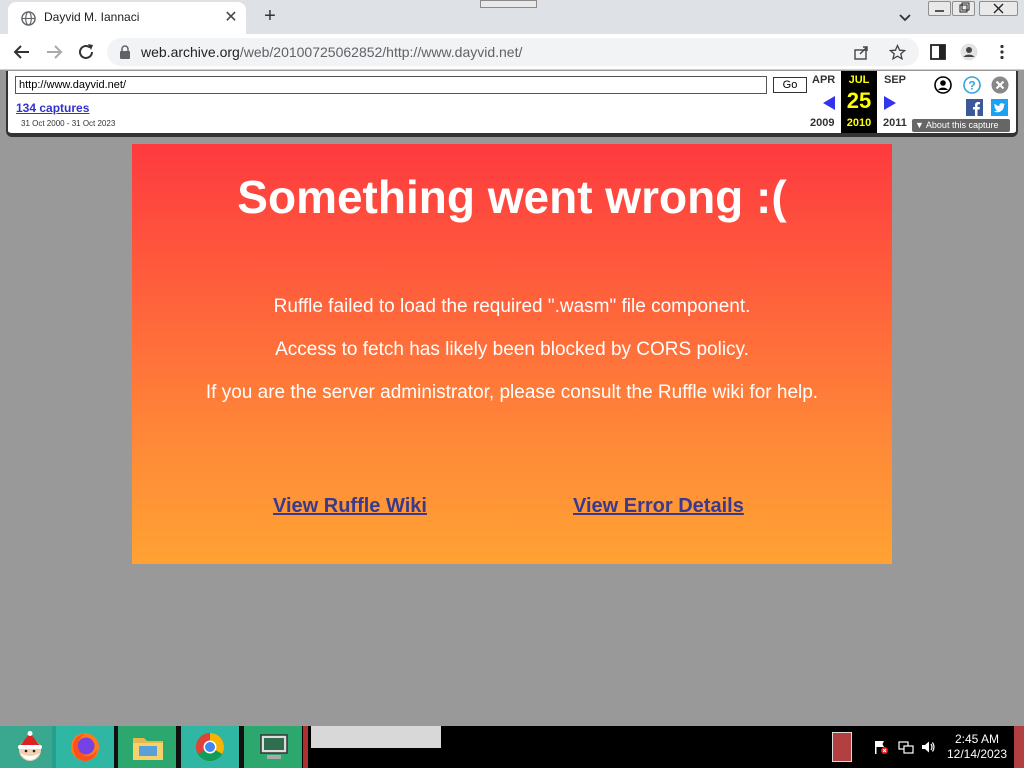 This screenshot has height=768, width=1024. I want to click on clock-time: 2:45 AM, so click(977, 739).